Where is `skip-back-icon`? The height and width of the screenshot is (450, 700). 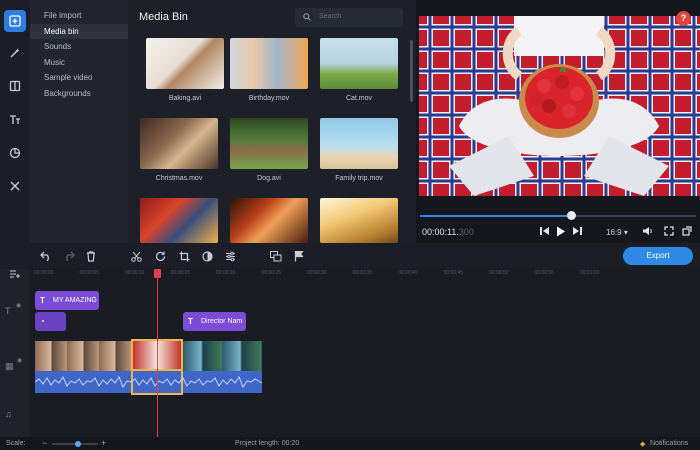 skip-back-icon is located at coordinates (545, 231).